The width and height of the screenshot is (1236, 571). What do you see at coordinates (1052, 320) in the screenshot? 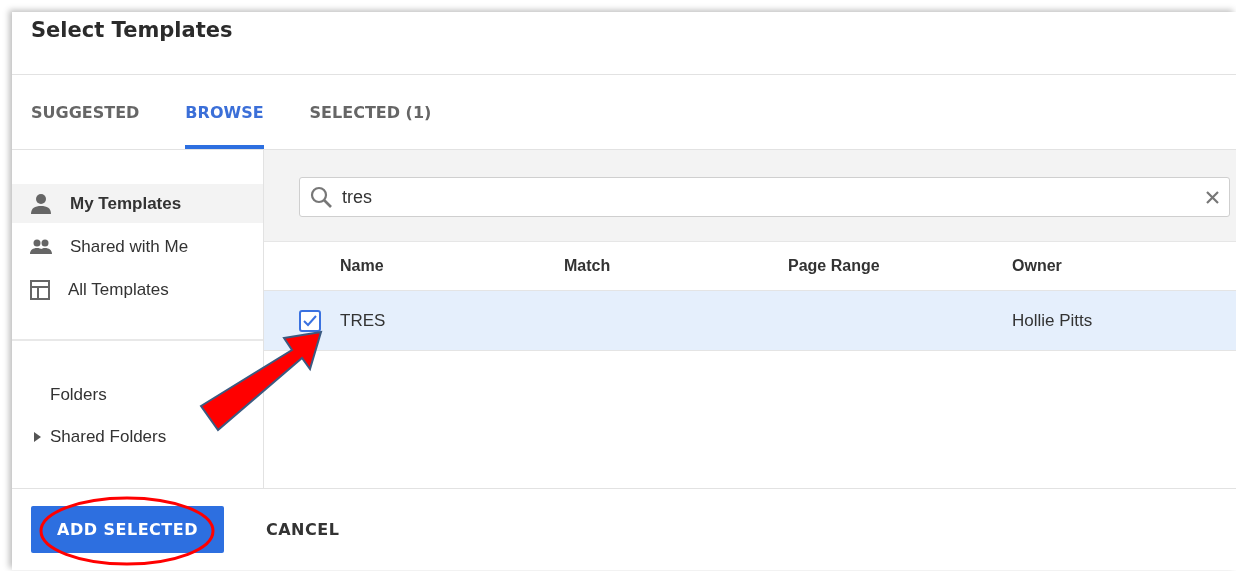
I see `table-cell: Hollie Pitts` at bounding box center [1052, 320].